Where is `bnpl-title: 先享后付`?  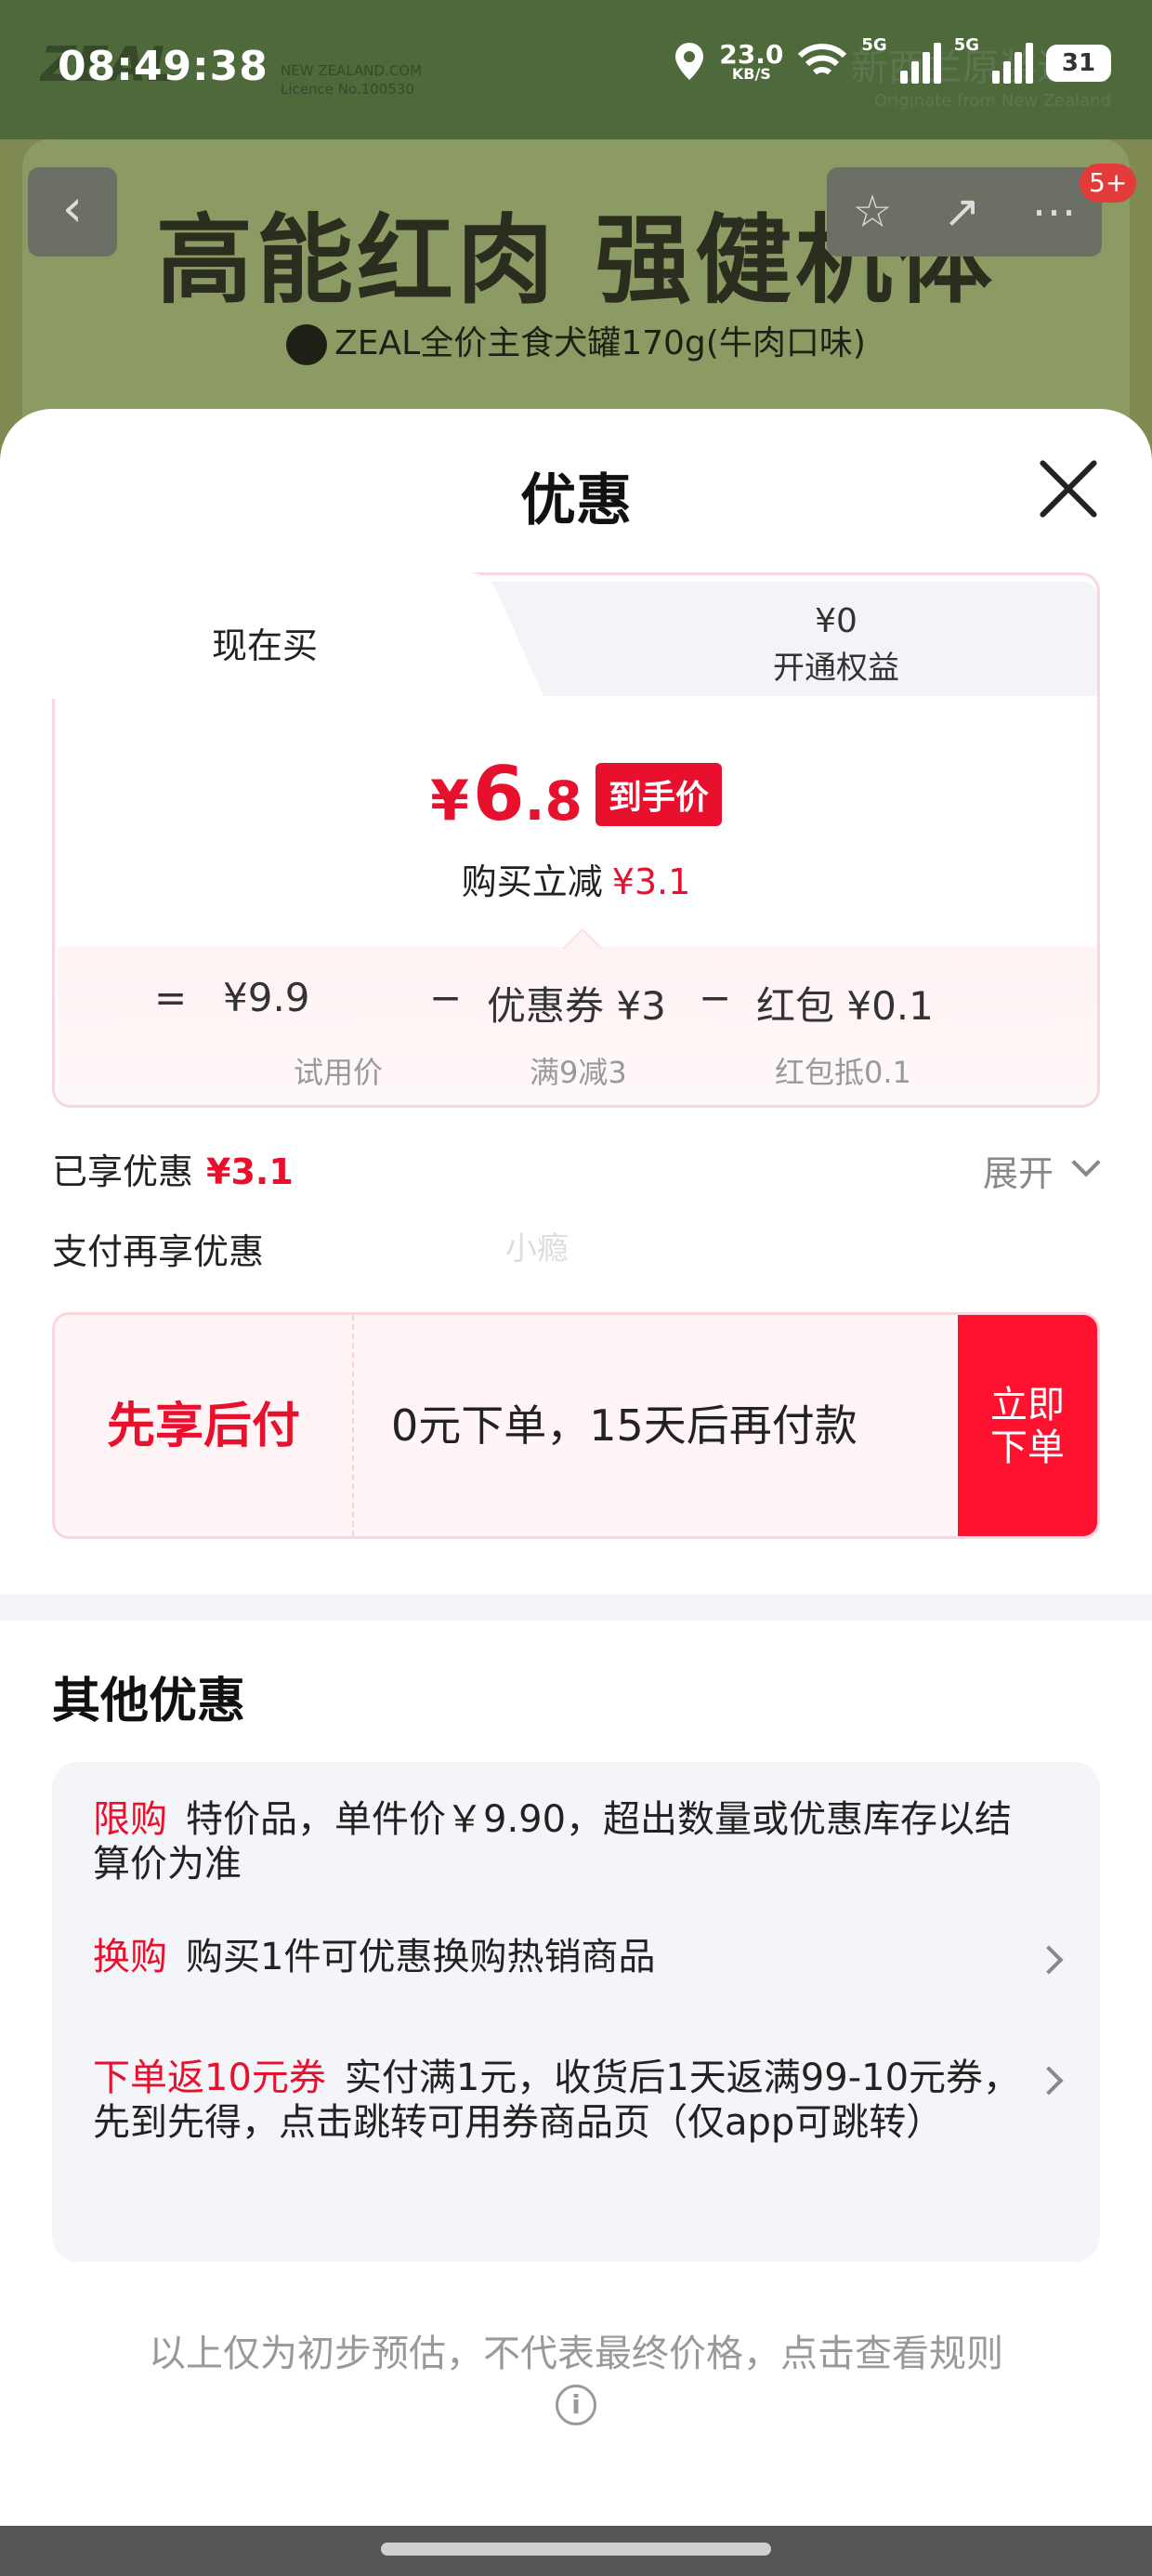
bnpl-title: 先享后付 is located at coordinates (204, 1425).